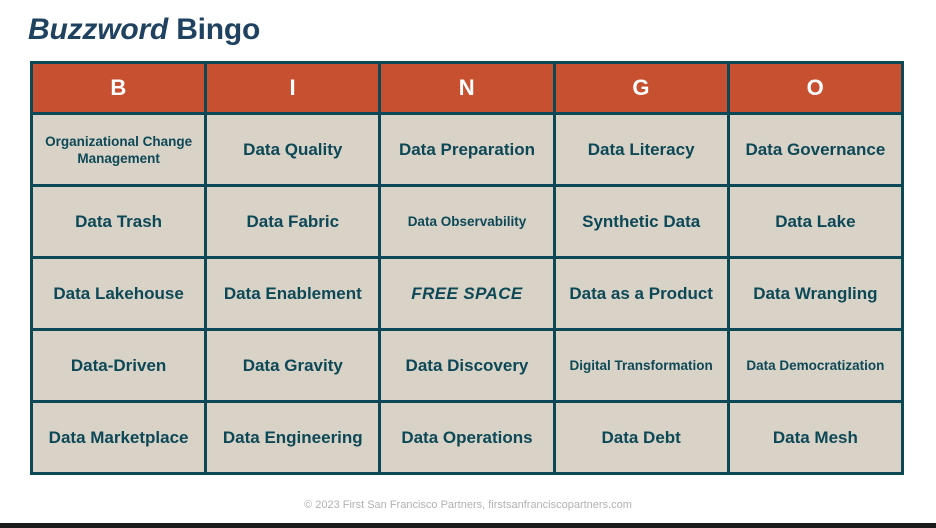 The height and width of the screenshot is (528, 936). What do you see at coordinates (98, 29) in the screenshot?
I see `page-title-emphasis: Buzzword` at bounding box center [98, 29].